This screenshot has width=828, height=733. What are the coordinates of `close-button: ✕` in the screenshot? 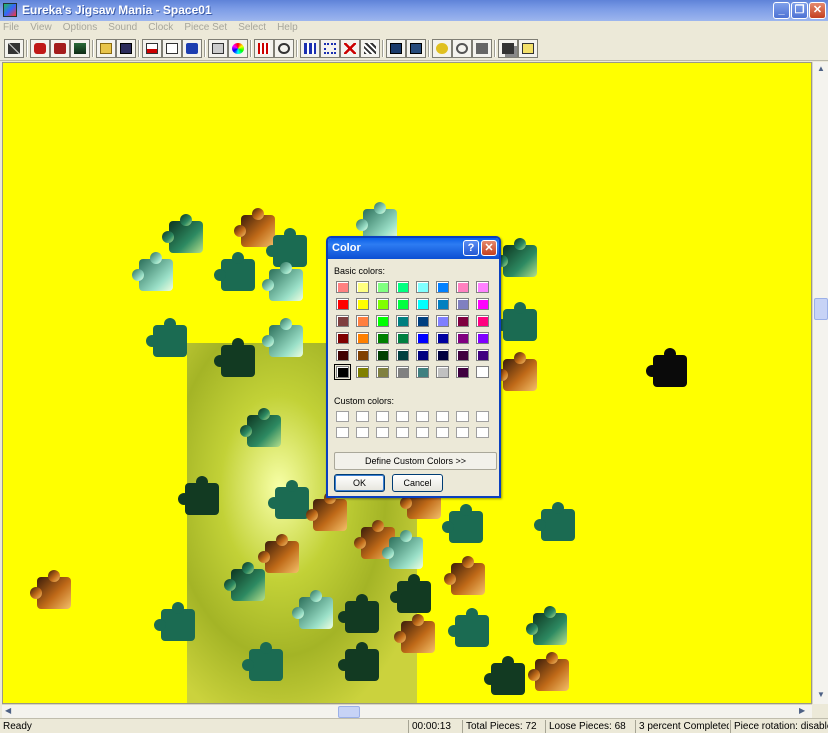 It's located at (817, 10).